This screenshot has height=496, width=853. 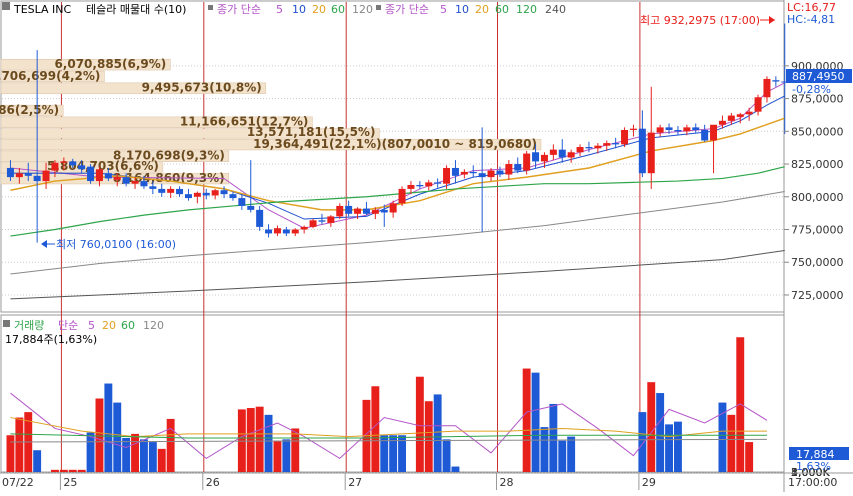 I want to click on low-label: 최저 760,0100 (16:00), so click(x=116, y=244).